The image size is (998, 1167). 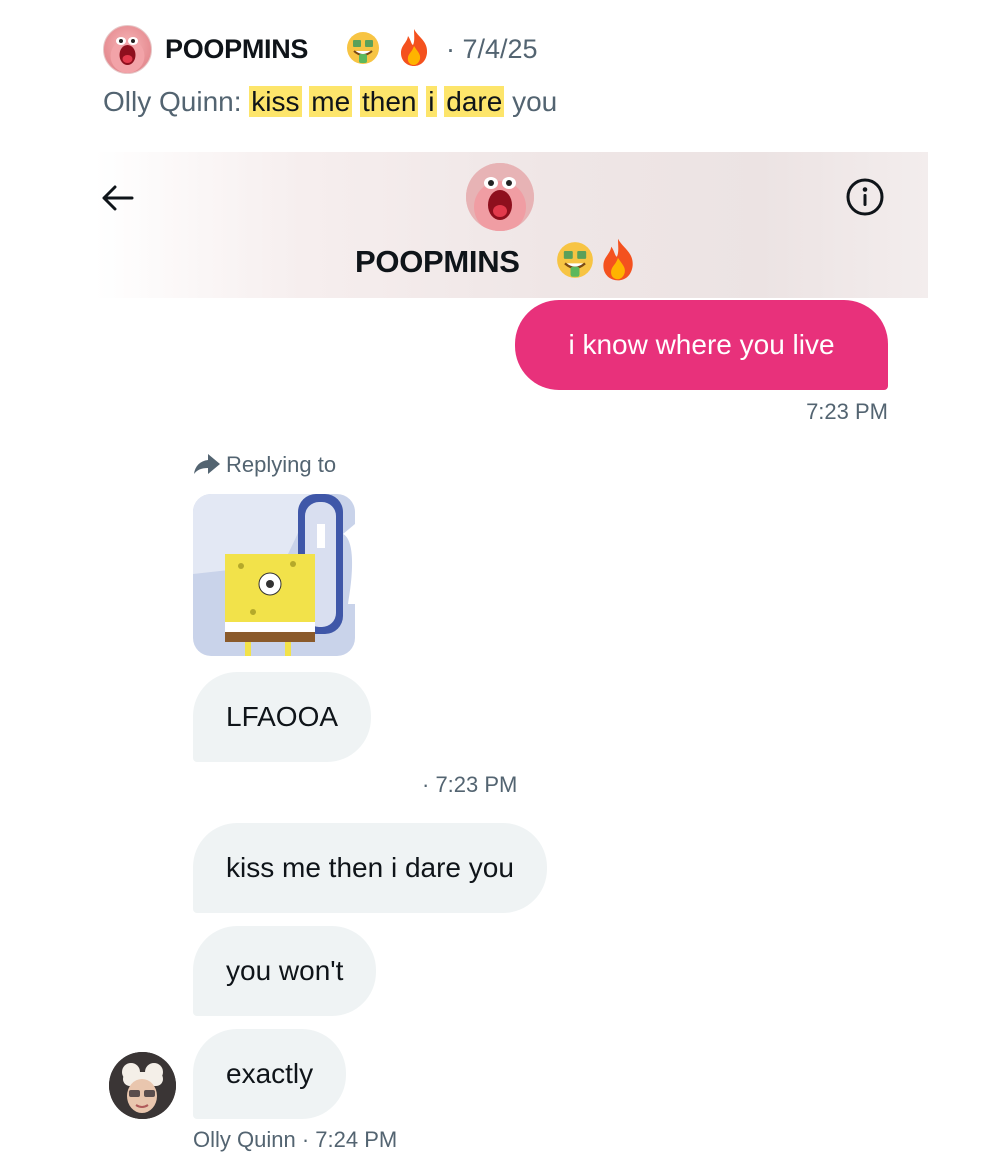 I want to click on message-footer: Olly Quinn · 7:24 PM, so click(x=295, y=1140).